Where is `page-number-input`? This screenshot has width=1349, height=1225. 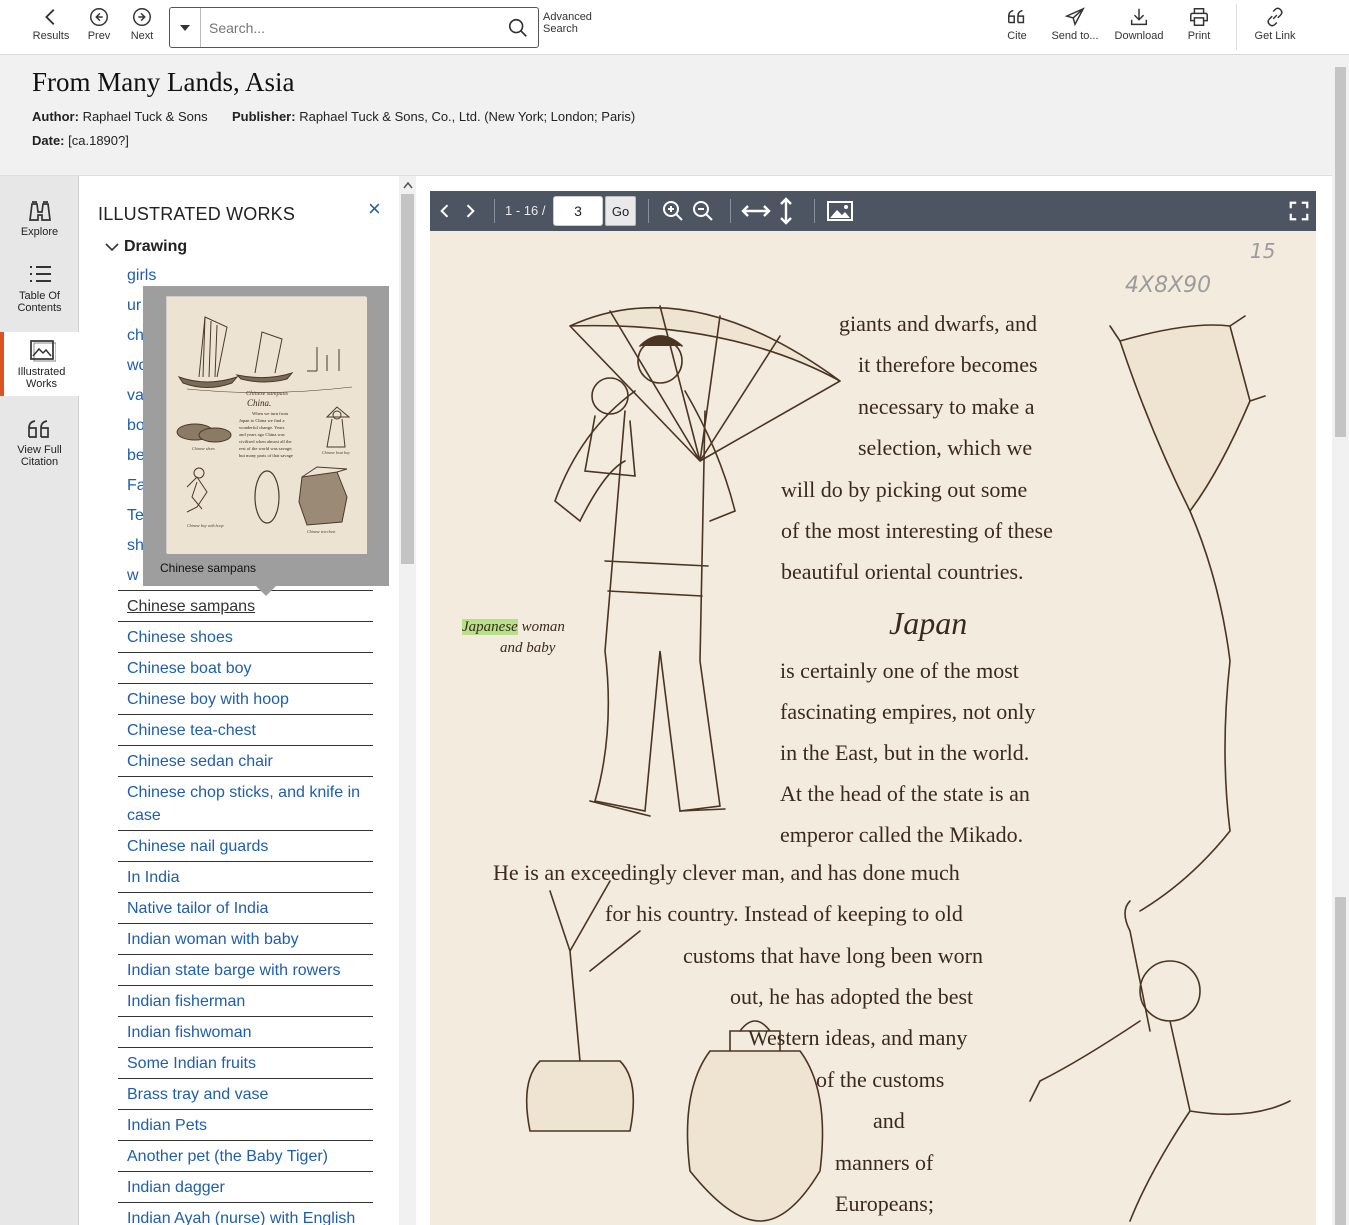
page-number-input is located at coordinates (578, 211).